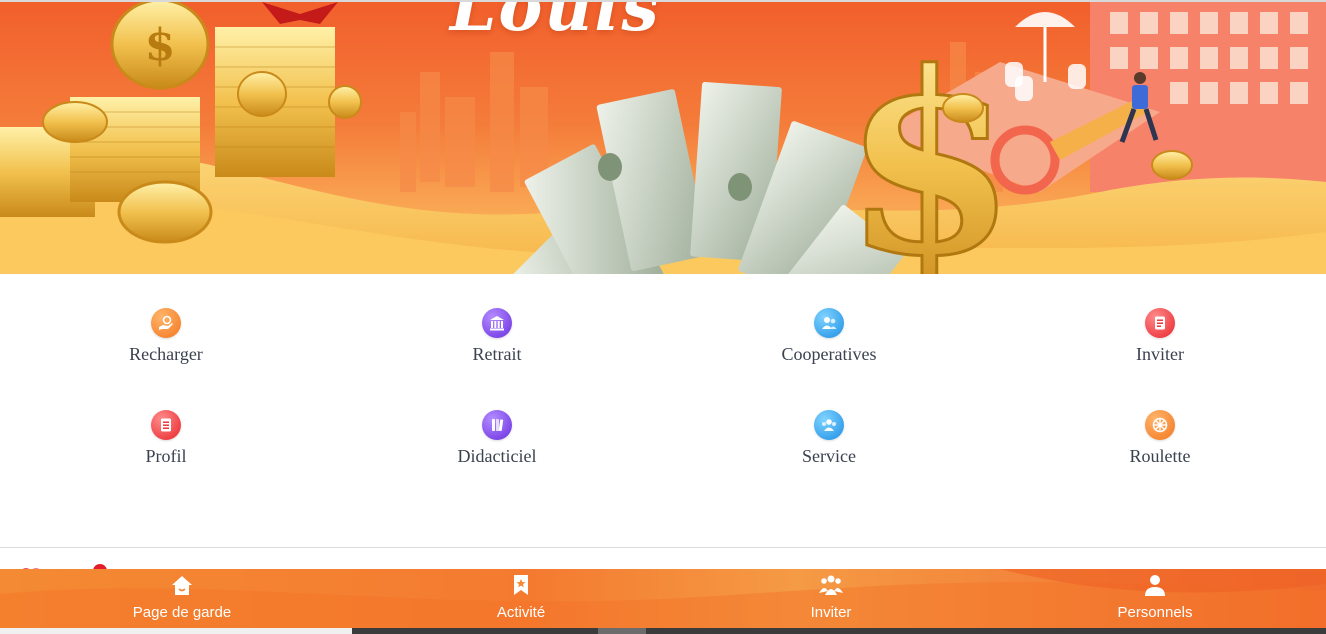  Describe the element at coordinates (166, 354) in the screenshot. I see `menu-label: Recharger` at that location.